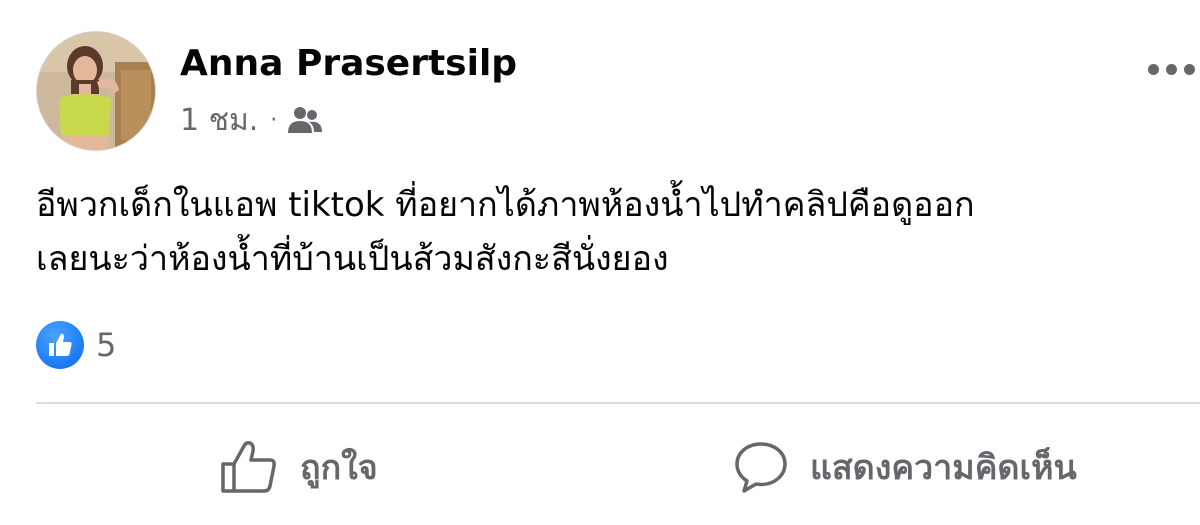 The image size is (1200, 525). What do you see at coordinates (299, 467) in the screenshot?
I see `like-button: ถูกใจ` at bounding box center [299, 467].